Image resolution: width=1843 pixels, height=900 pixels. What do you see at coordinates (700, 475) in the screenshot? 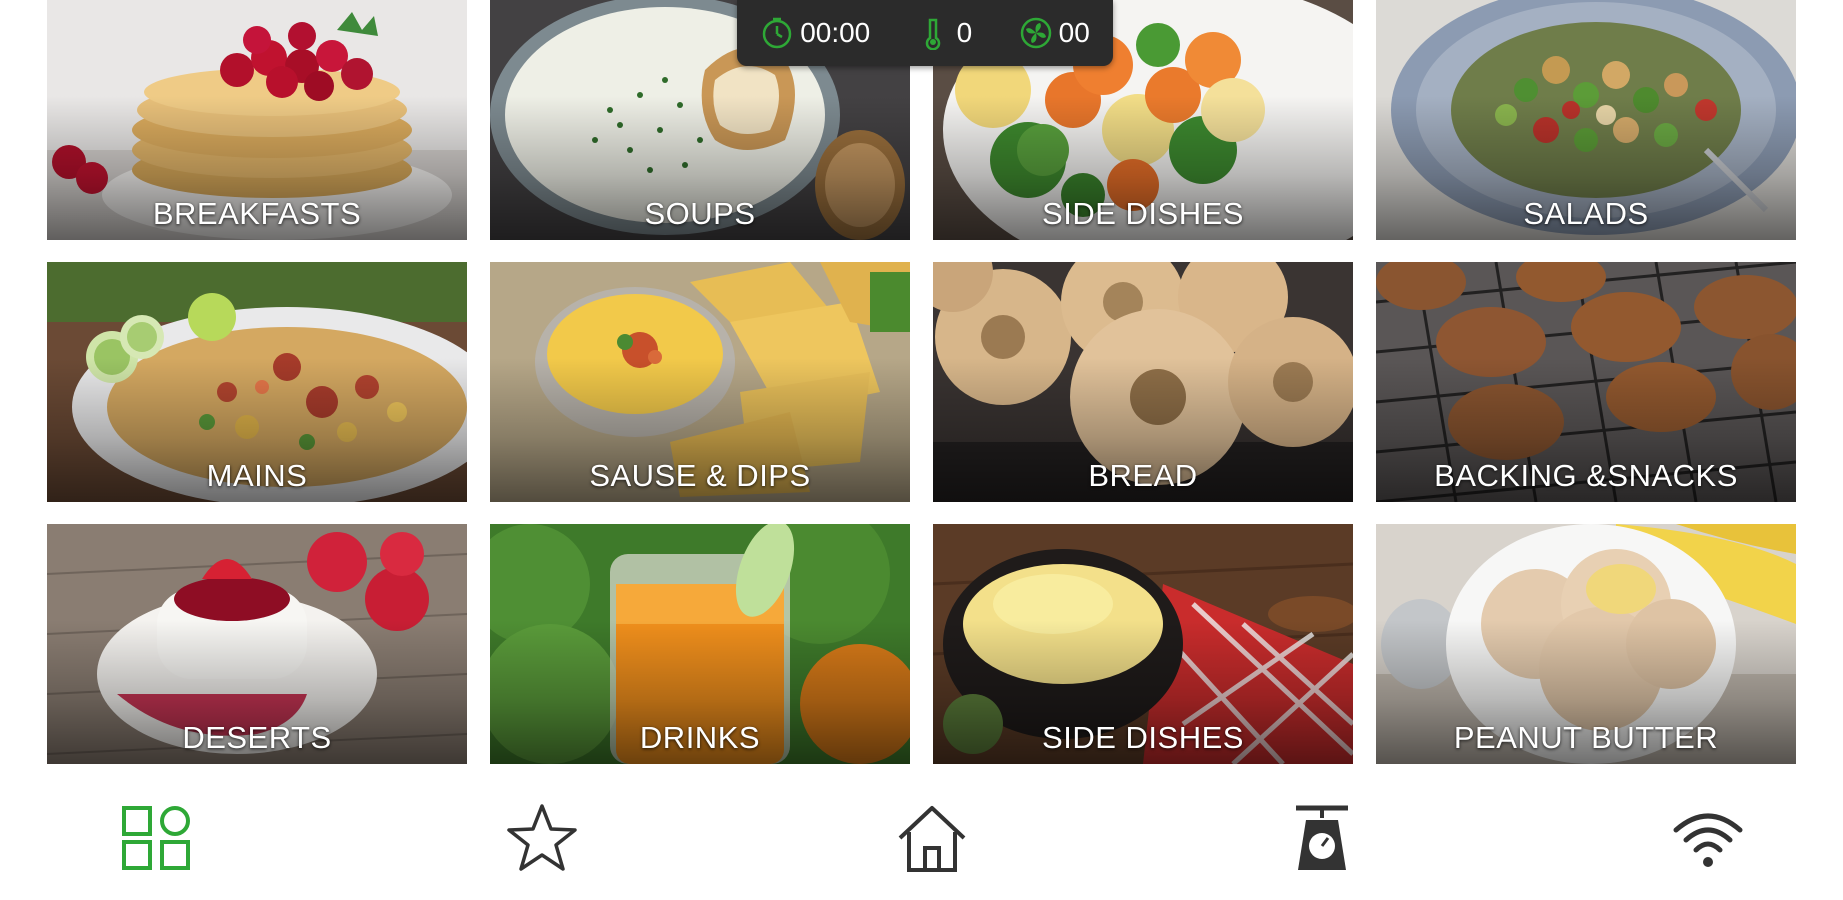
I see `category-label: SAUSE & DIPS` at bounding box center [700, 475].